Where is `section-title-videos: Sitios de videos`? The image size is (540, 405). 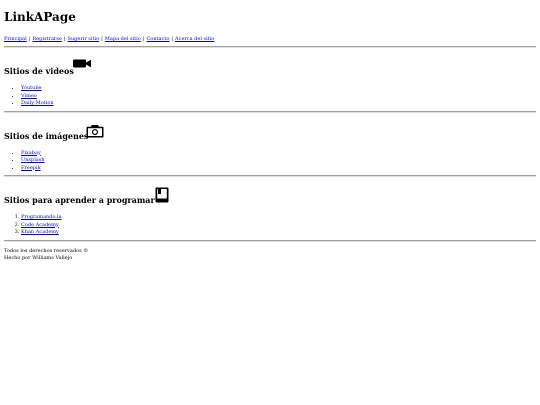
section-title-videos: Sitios de videos is located at coordinates (39, 71).